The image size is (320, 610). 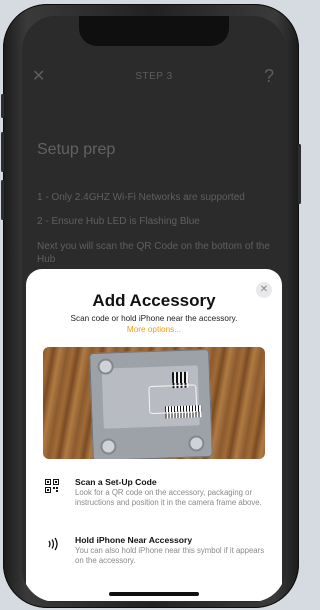 What do you see at coordinates (173, 399) in the screenshot?
I see `scan-frame` at bounding box center [173, 399].